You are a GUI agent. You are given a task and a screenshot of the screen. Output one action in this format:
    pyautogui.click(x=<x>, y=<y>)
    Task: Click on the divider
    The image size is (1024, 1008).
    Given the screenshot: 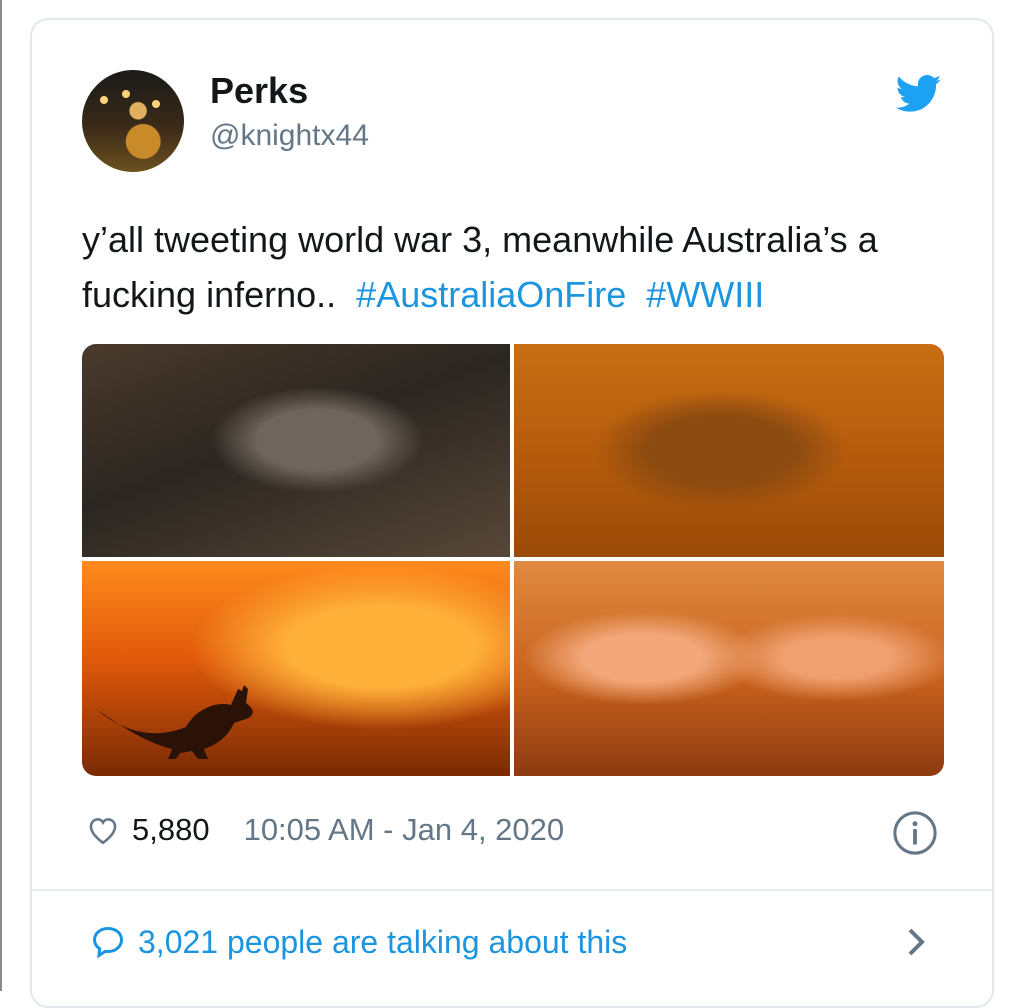 What is the action you would take?
    pyautogui.click(x=512, y=890)
    